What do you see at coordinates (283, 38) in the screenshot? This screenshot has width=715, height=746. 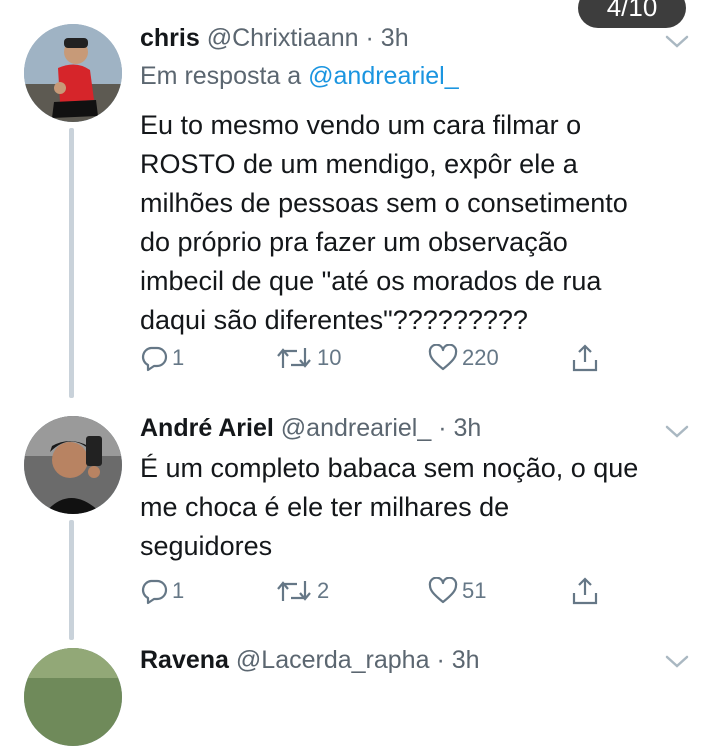 I see `user-handle: @Chrixtiaann` at bounding box center [283, 38].